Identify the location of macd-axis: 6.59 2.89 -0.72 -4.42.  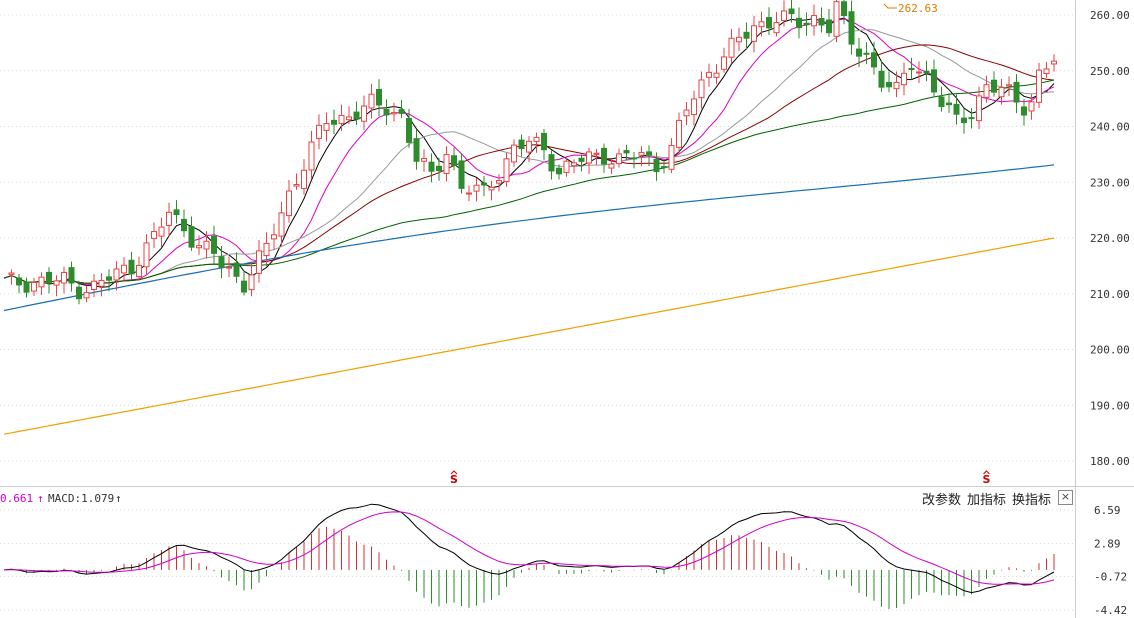
(1110, 560).